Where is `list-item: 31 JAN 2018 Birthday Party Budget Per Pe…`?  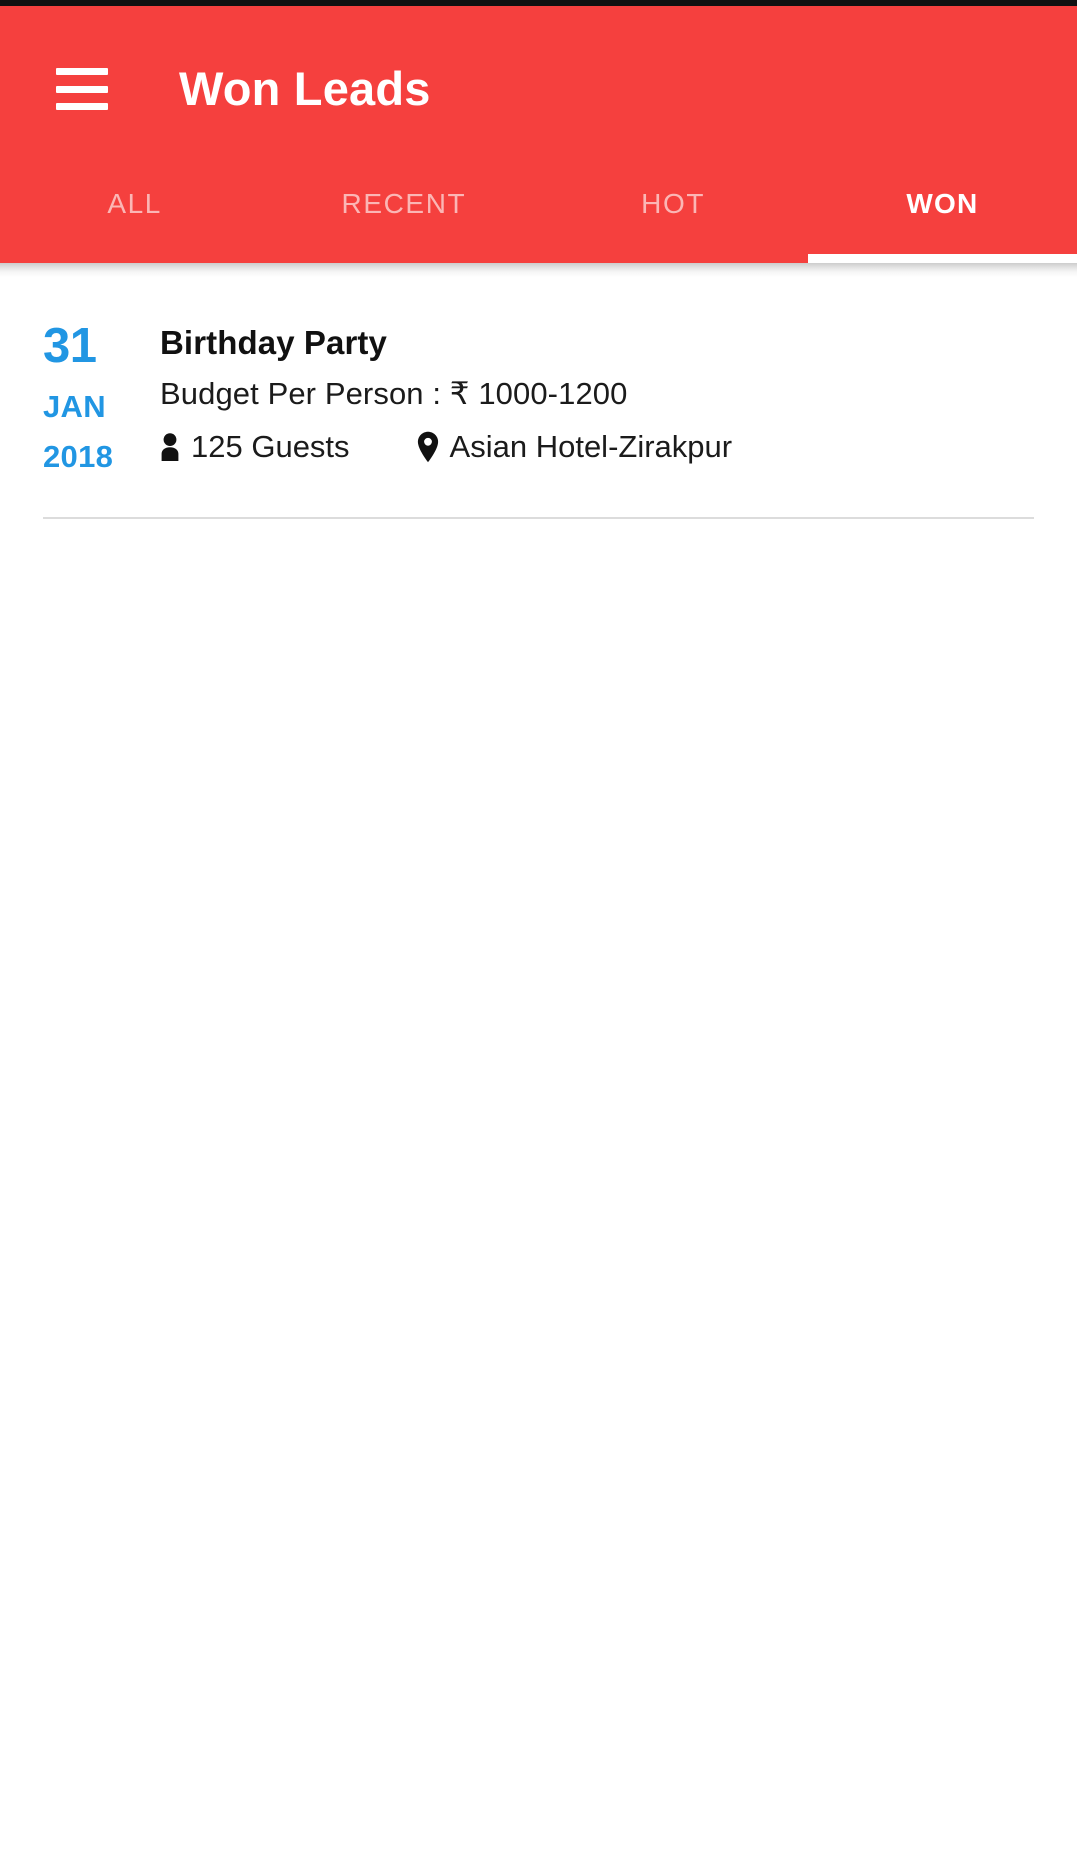
list-item: 31 JAN 2018 Birthday Party Budget Per Pe… is located at coordinates (538, 375).